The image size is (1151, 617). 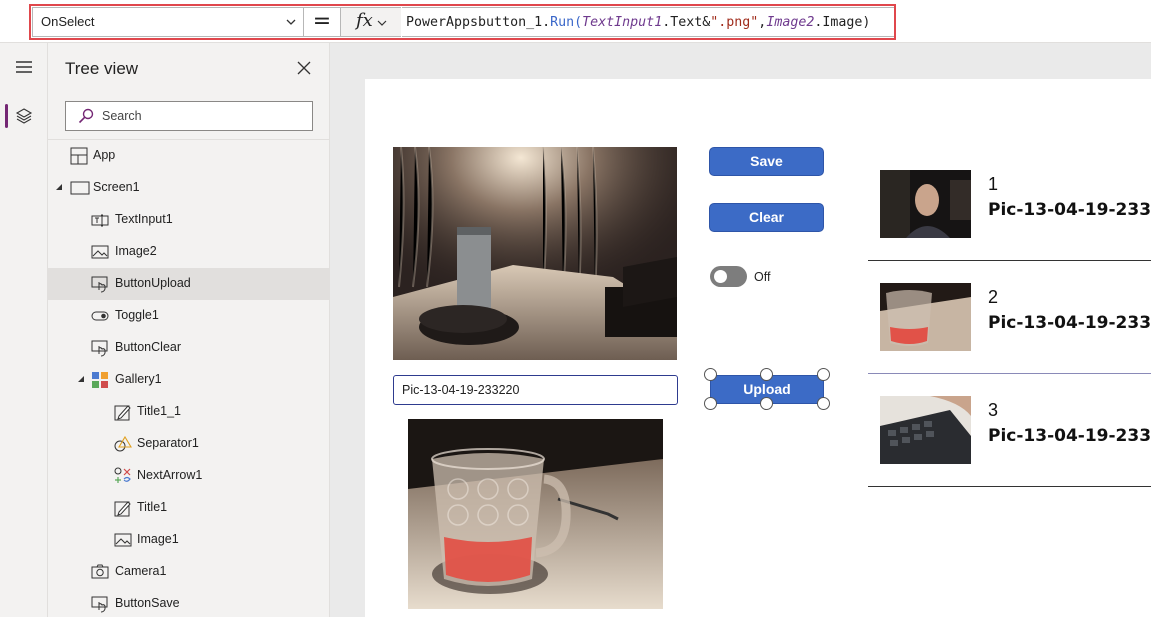 I want to click on gallery-item: 3 Pic-13-04-19-233224, so click(x=1009, y=430).